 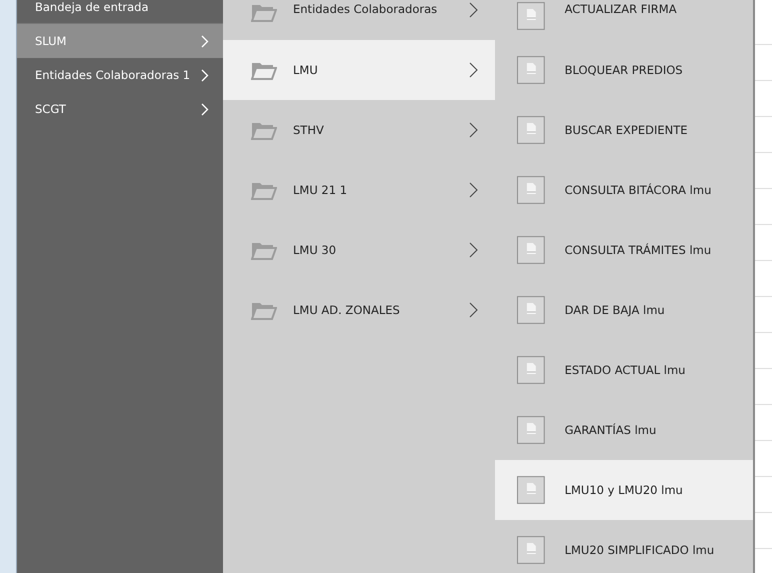 What do you see at coordinates (120, 12) in the screenshot?
I see `sidebar-item: Bandeja de entrada` at bounding box center [120, 12].